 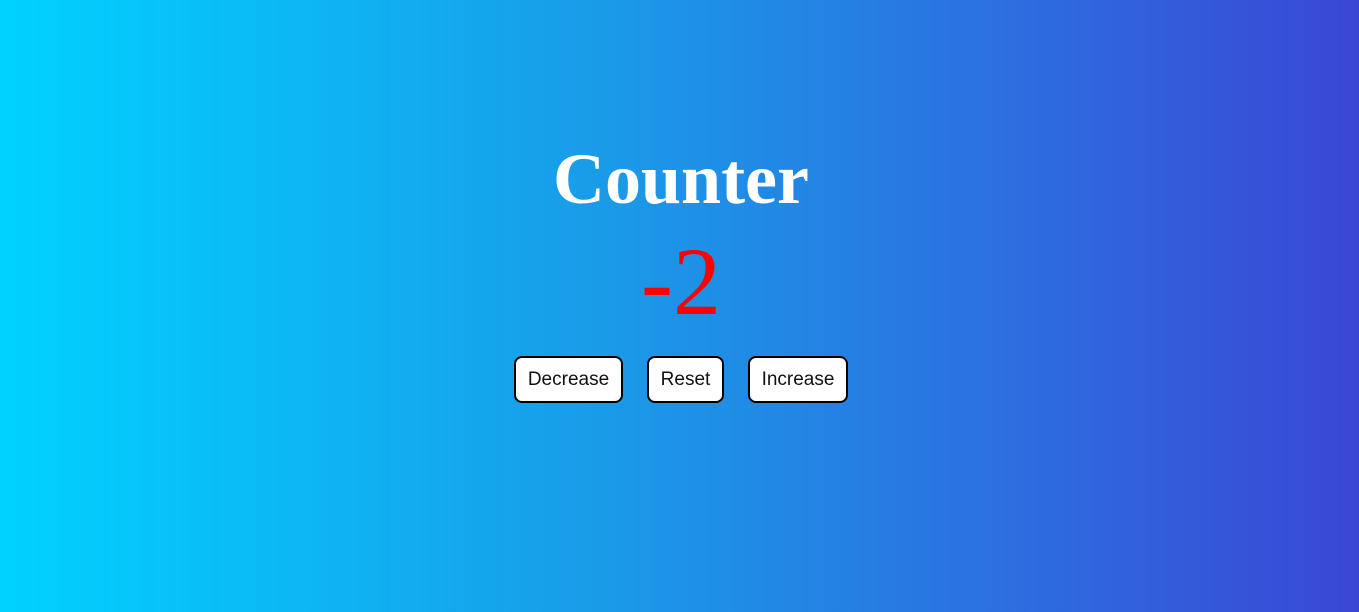 I want to click on page-title: Counter, so click(x=681, y=179).